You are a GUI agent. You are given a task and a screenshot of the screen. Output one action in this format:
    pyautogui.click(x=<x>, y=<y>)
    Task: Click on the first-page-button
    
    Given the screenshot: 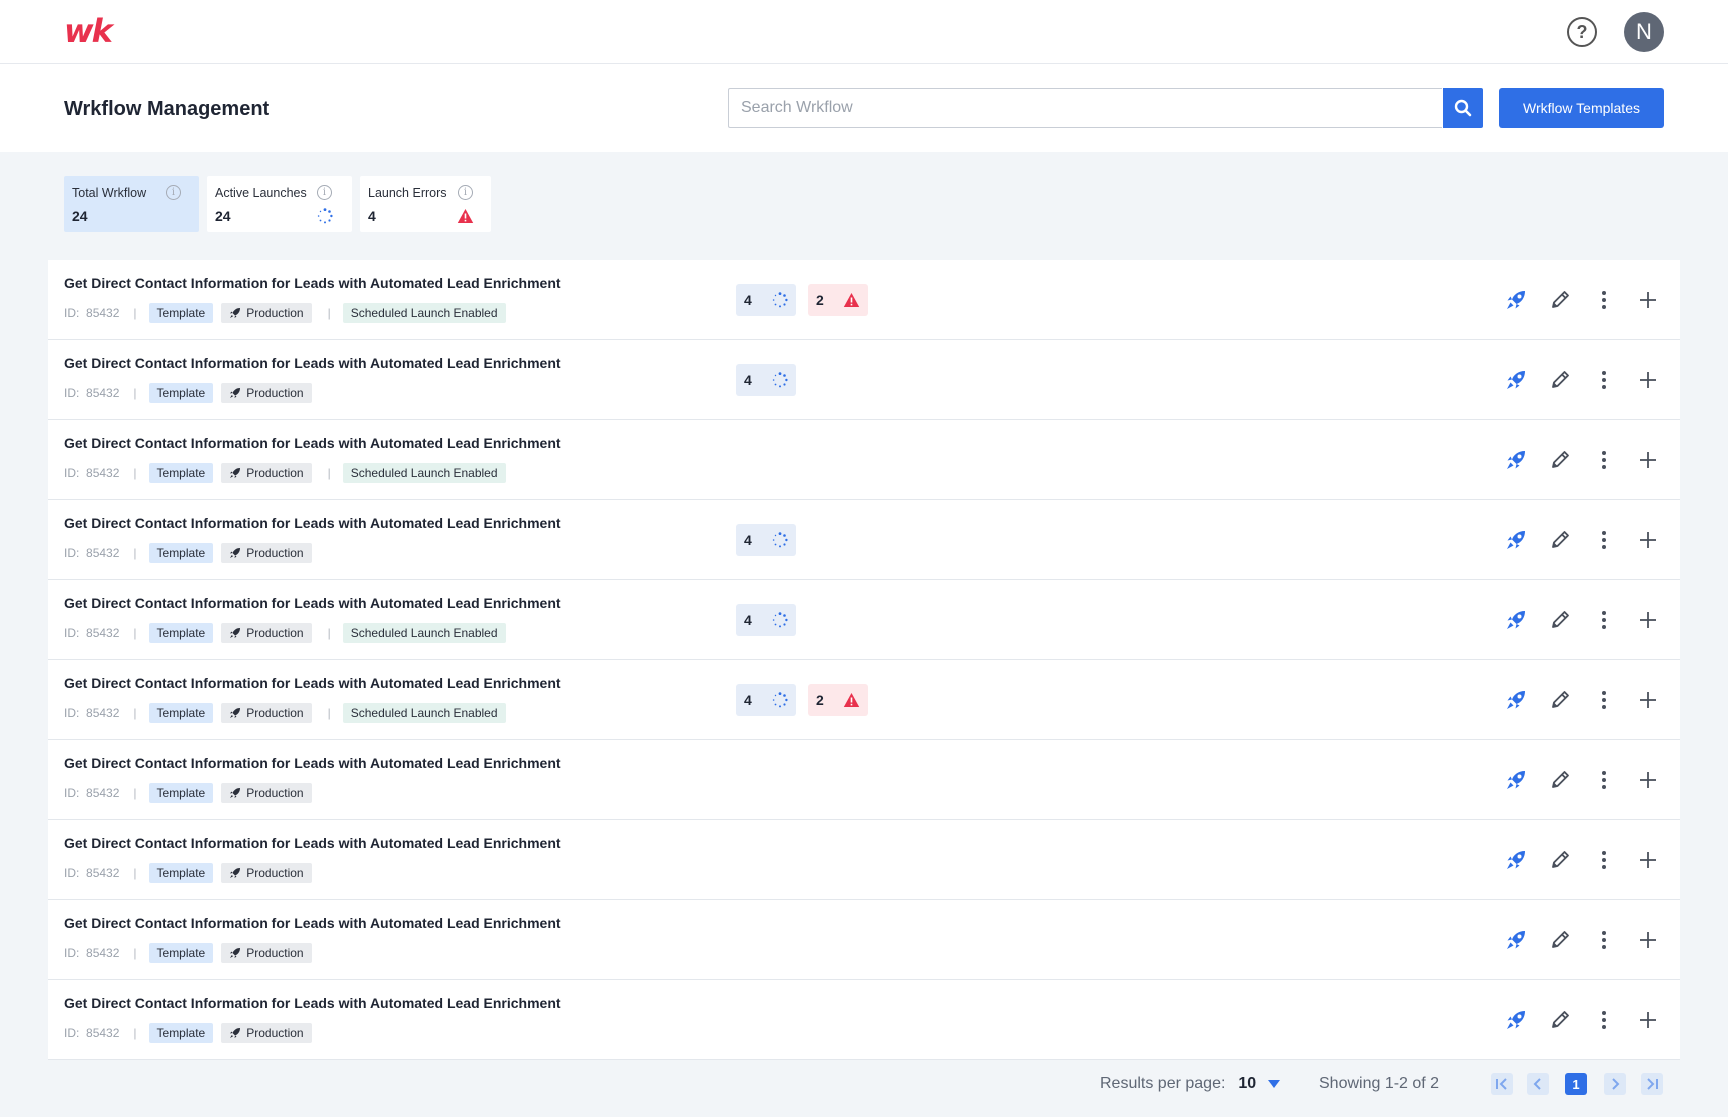 What is the action you would take?
    pyautogui.click(x=1502, y=1084)
    